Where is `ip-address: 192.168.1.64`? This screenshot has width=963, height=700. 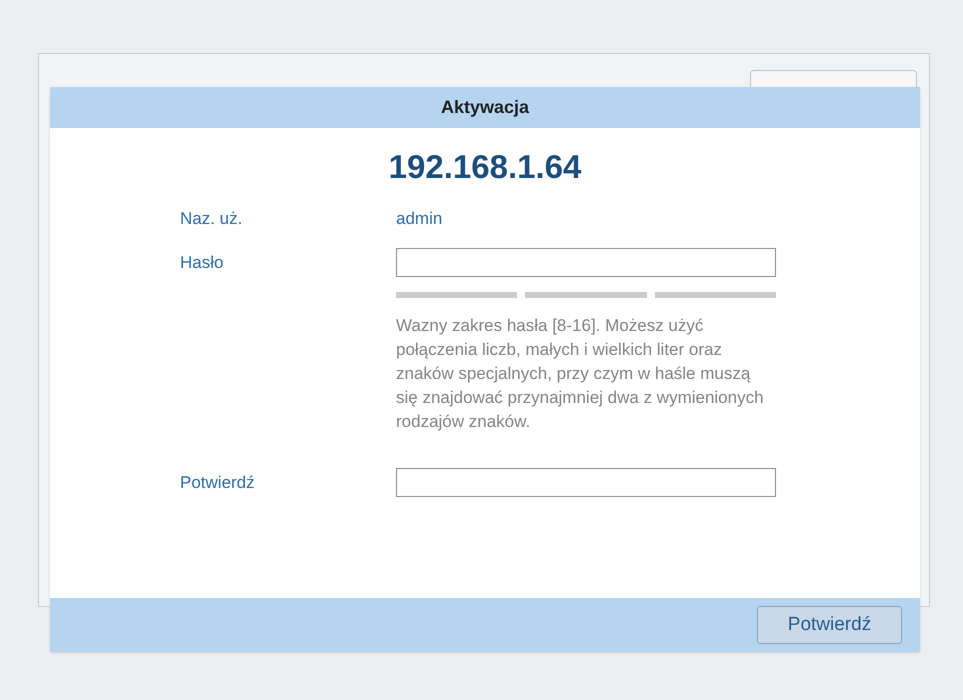 ip-address: 192.168.1.64 is located at coordinates (485, 167).